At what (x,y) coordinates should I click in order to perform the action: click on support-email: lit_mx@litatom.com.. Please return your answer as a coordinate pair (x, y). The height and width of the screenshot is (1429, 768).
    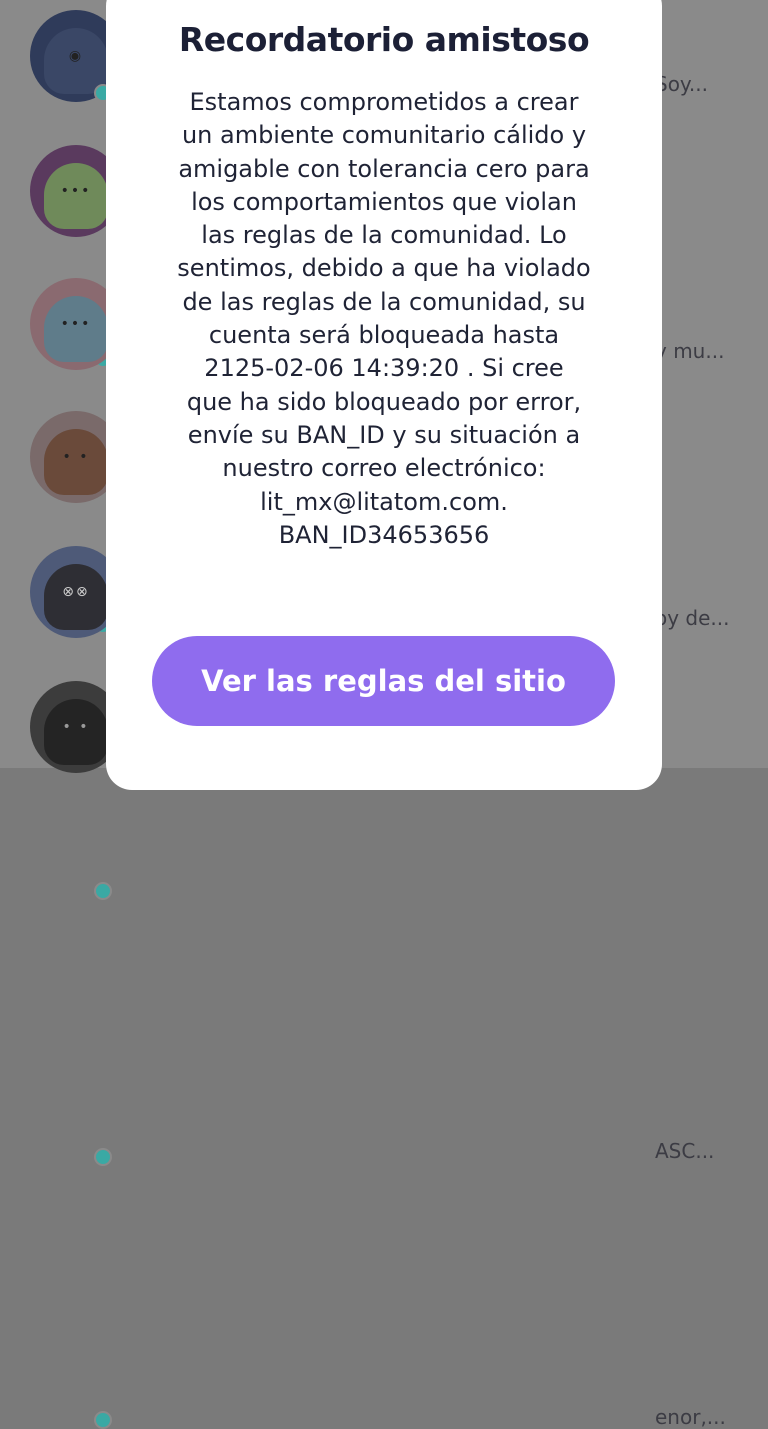
    Looking at the image, I should click on (384, 501).